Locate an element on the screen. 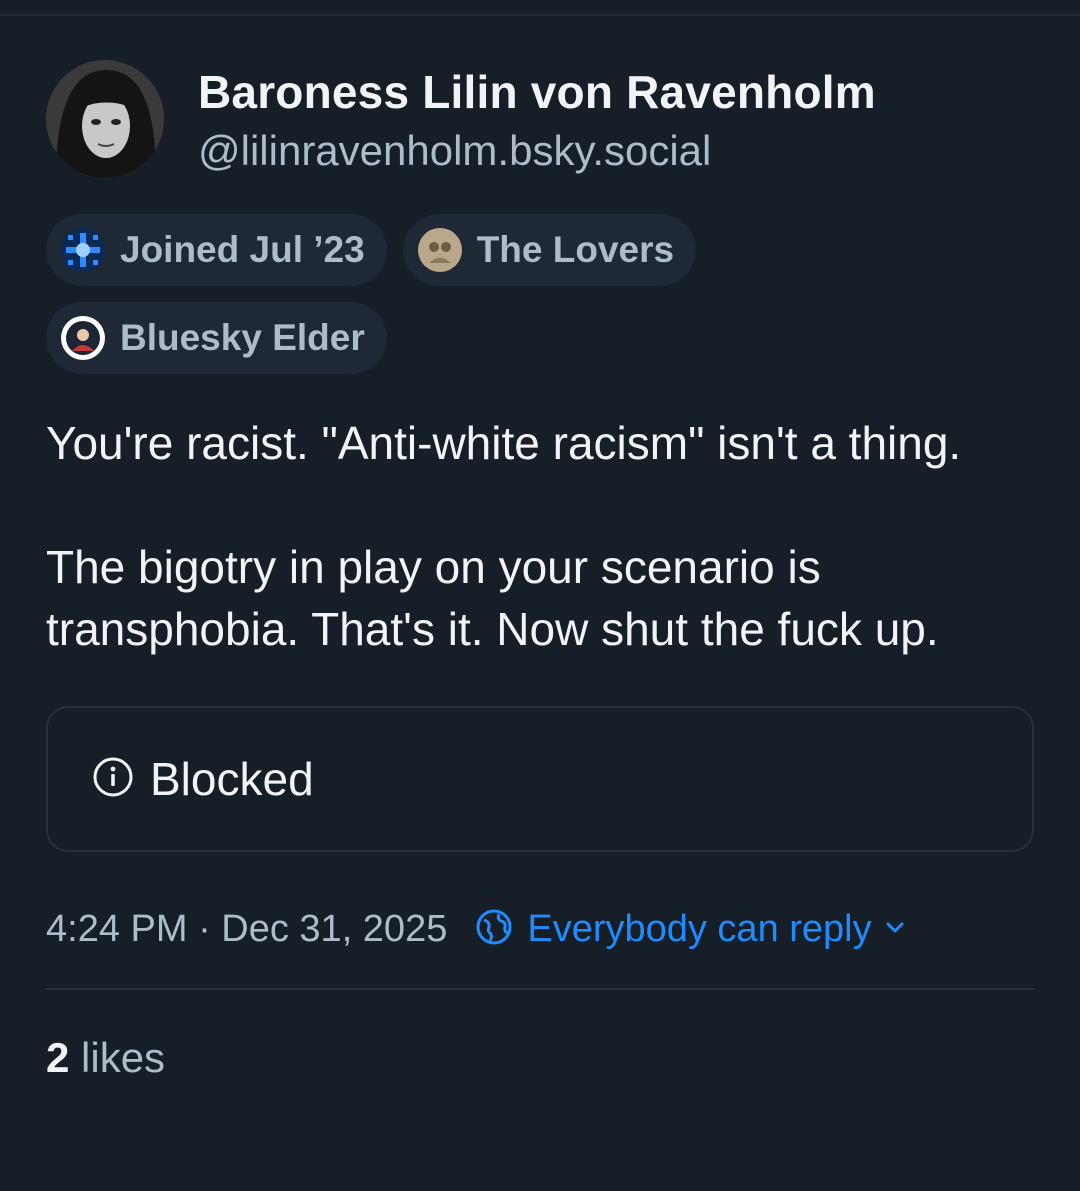 This screenshot has width=1080, height=1191. reply-setting-label: Everybody can reply is located at coordinates (699, 928).